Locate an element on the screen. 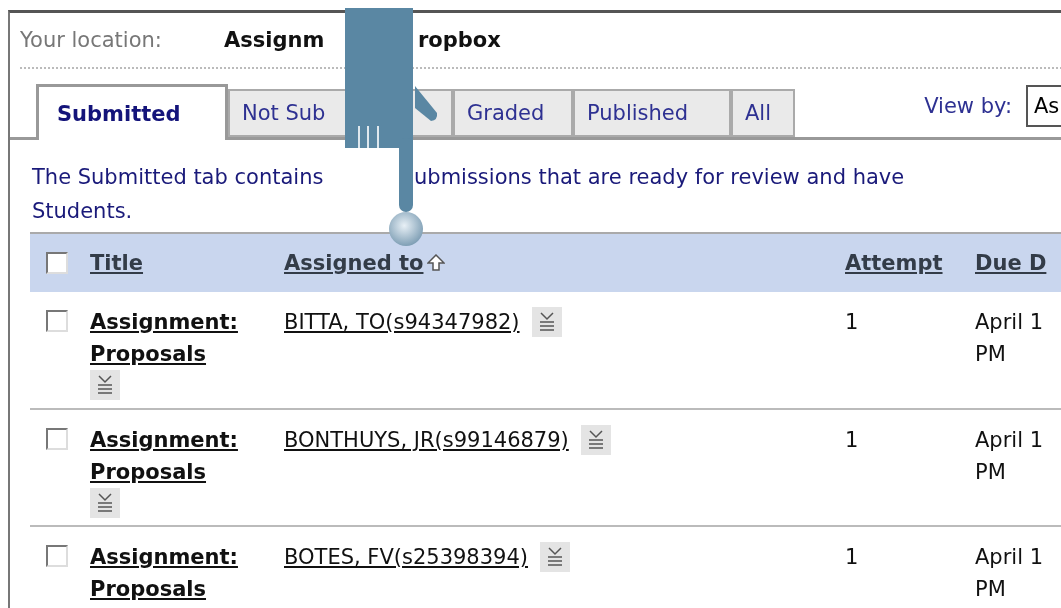 This screenshot has width=1061, height=608. description-text: Students. is located at coordinates (82, 211).